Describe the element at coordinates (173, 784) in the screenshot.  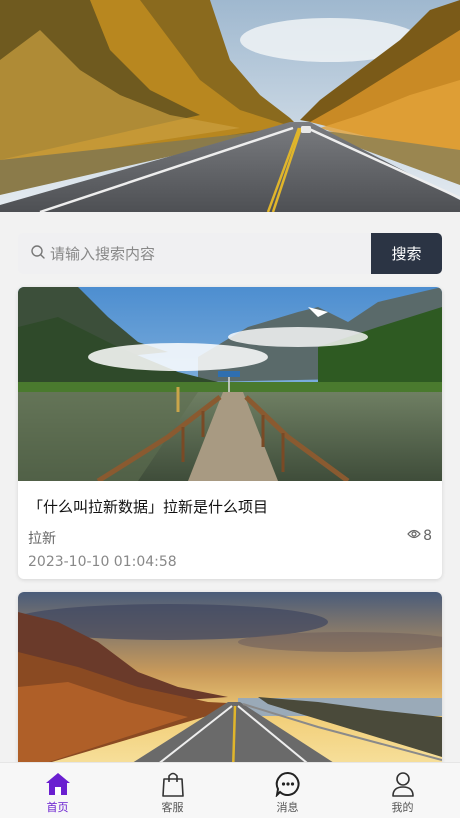
I see `shopping-bag-icon` at that location.